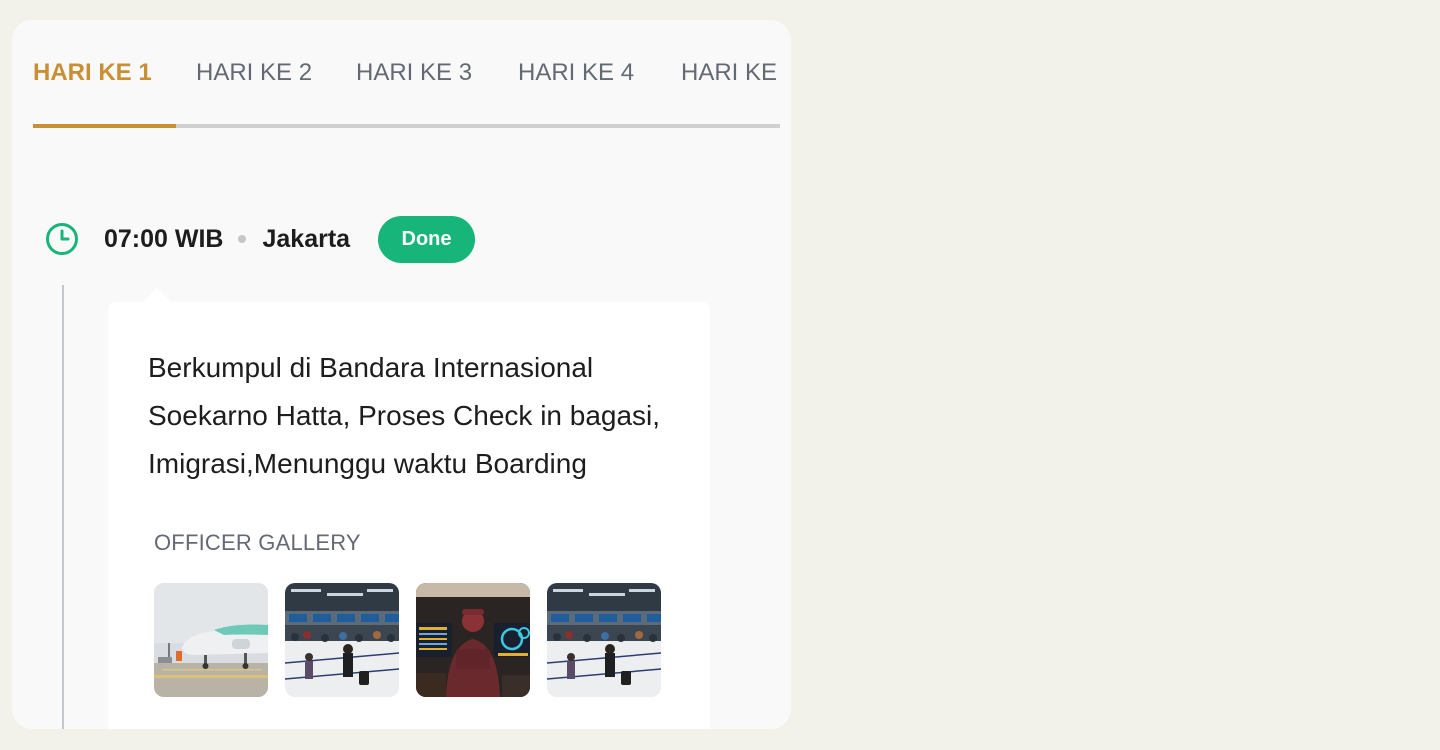  I want to click on tab-day-1: HARI KE 1, so click(92, 73).